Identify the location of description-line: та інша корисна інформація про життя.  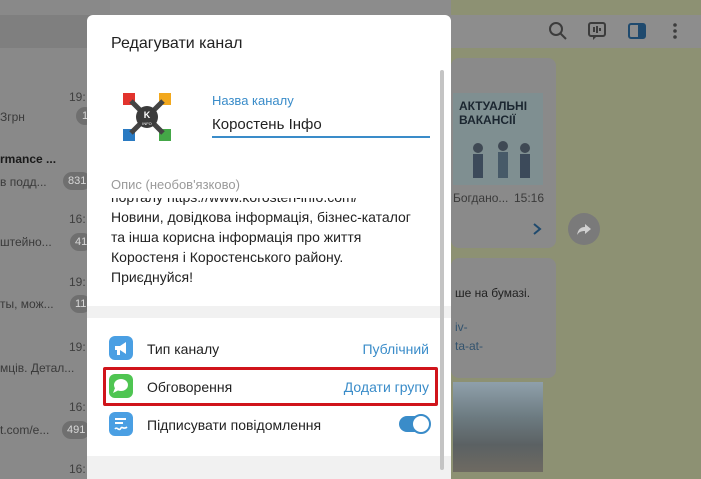
(236, 237).